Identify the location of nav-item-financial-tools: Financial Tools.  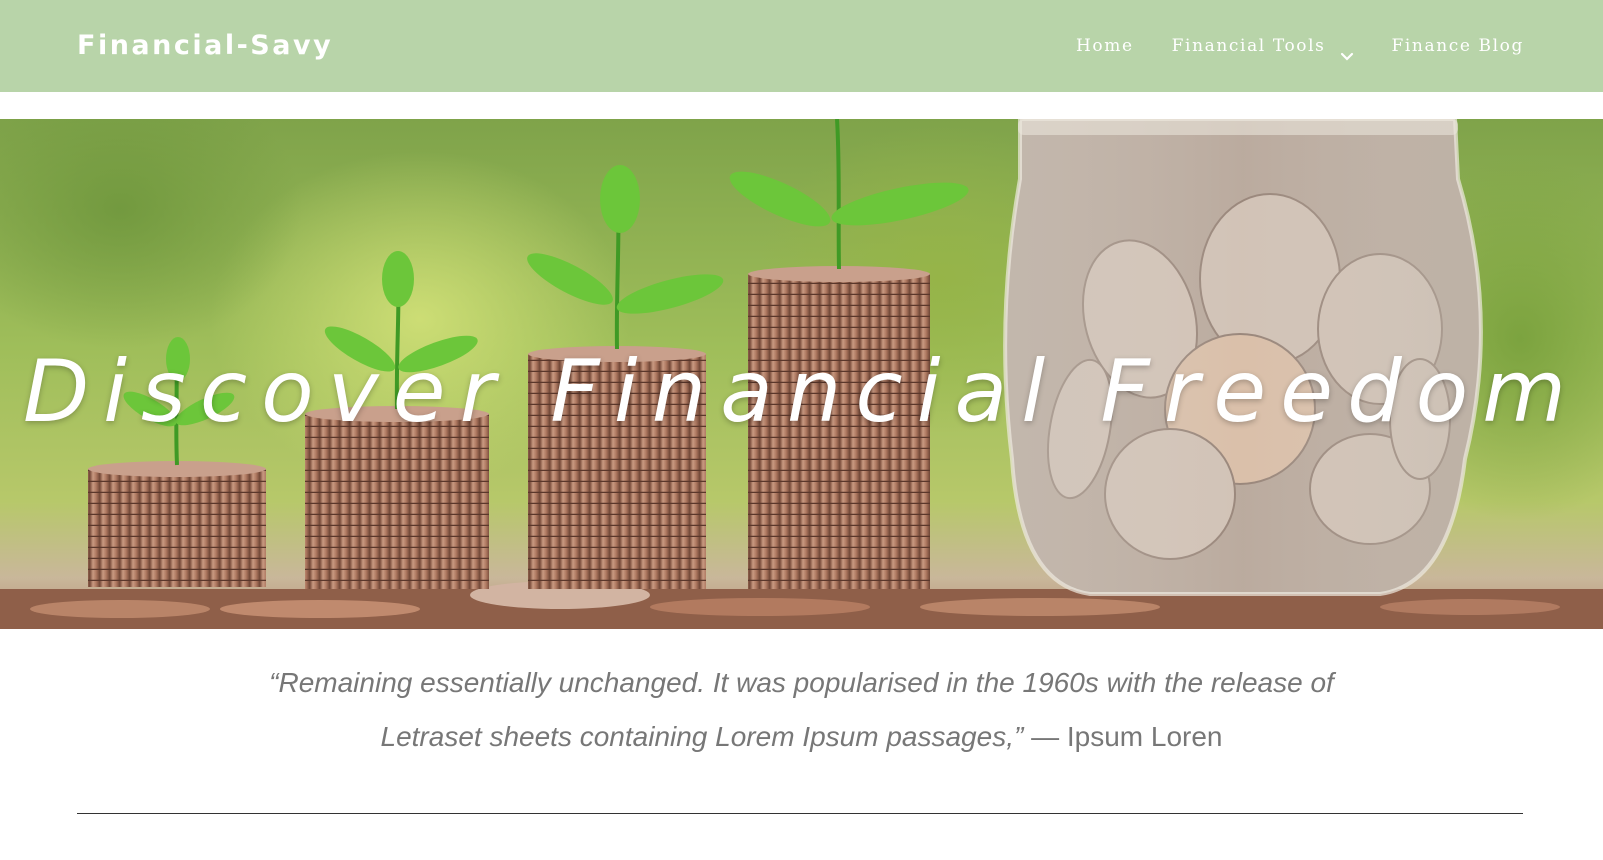
(1263, 46).